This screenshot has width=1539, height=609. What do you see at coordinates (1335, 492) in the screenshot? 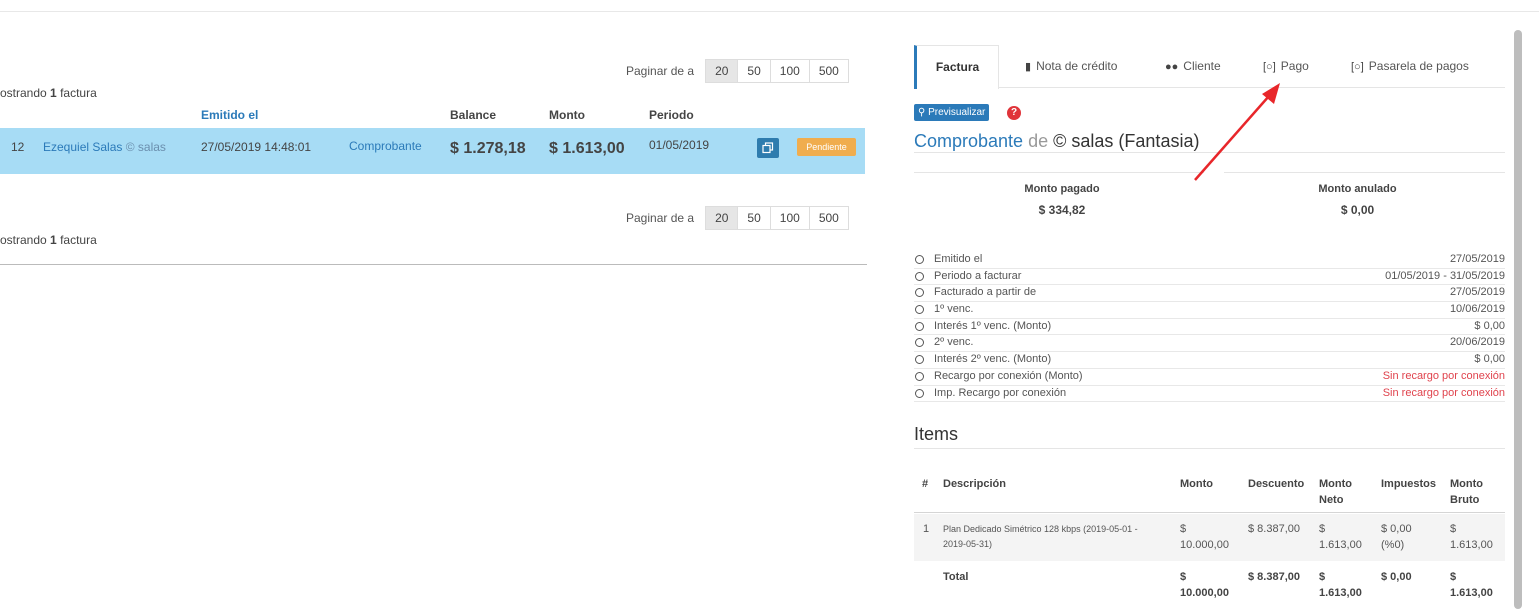
I see `items-header-net: Monto Neto` at bounding box center [1335, 492].